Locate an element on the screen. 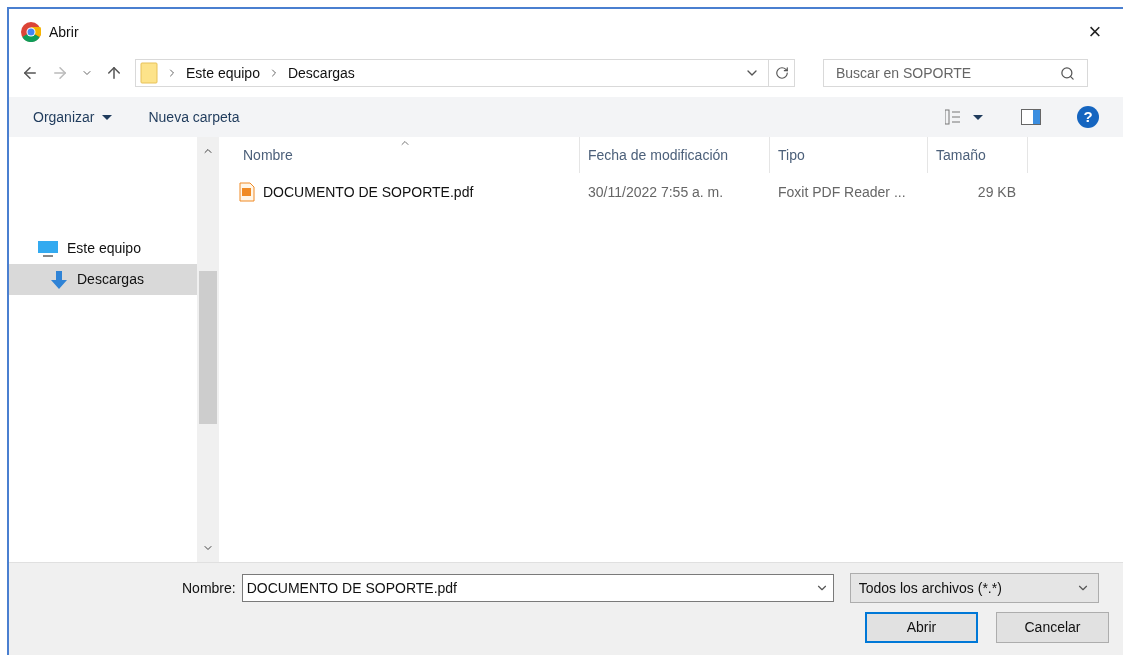  open-button: Abrir is located at coordinates (921, 627).